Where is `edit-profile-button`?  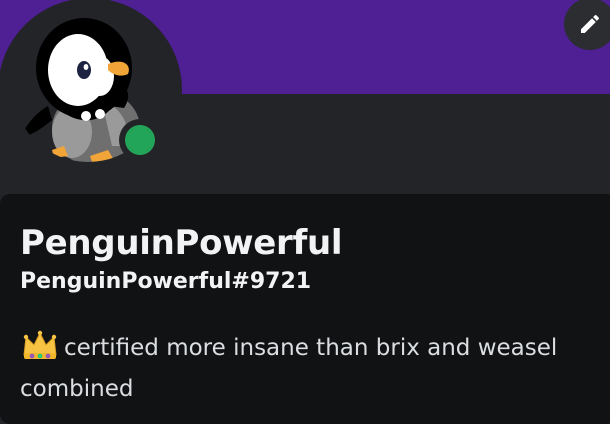 edit-profile-button is located at coordinates (587, 25).